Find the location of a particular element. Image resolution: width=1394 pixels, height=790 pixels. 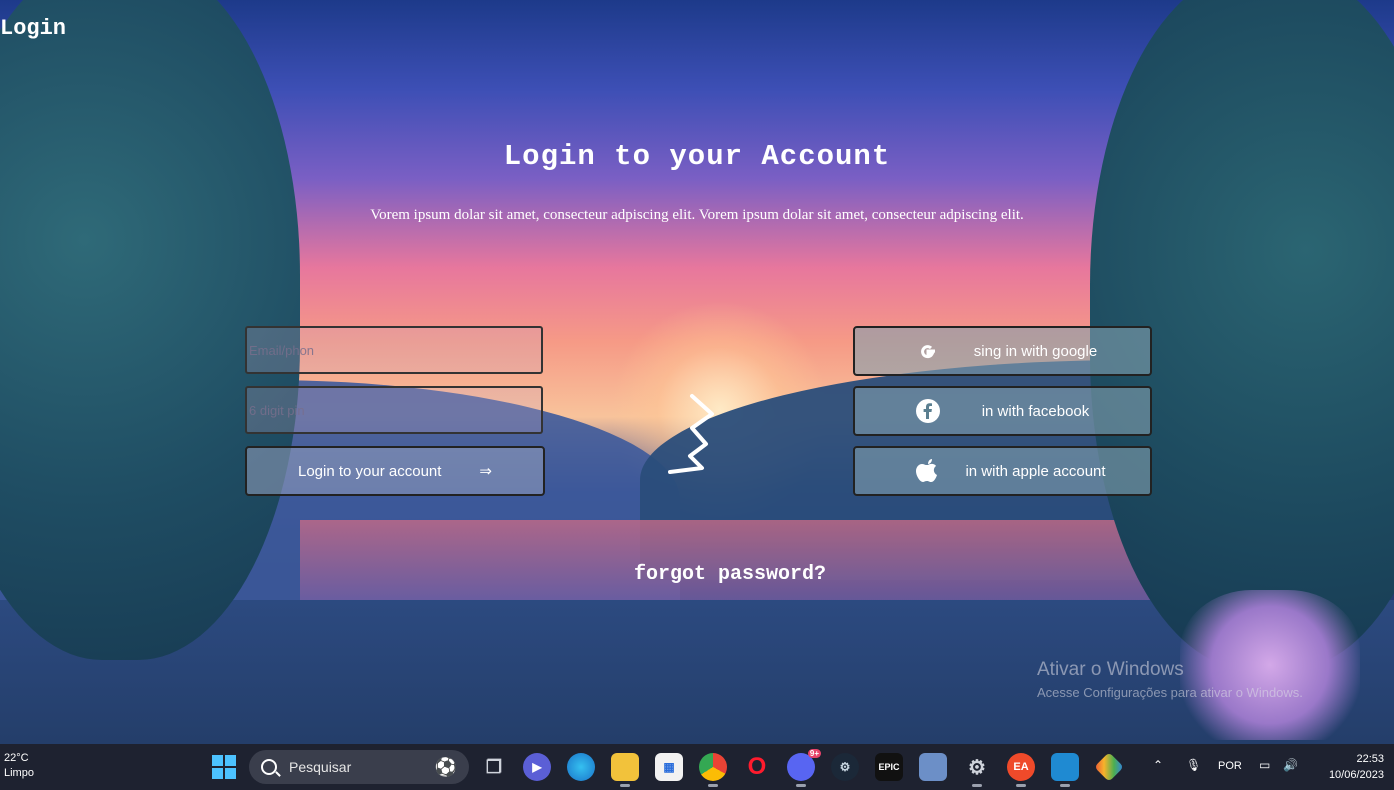

facebook-icon is located at coordinates (928, 411).